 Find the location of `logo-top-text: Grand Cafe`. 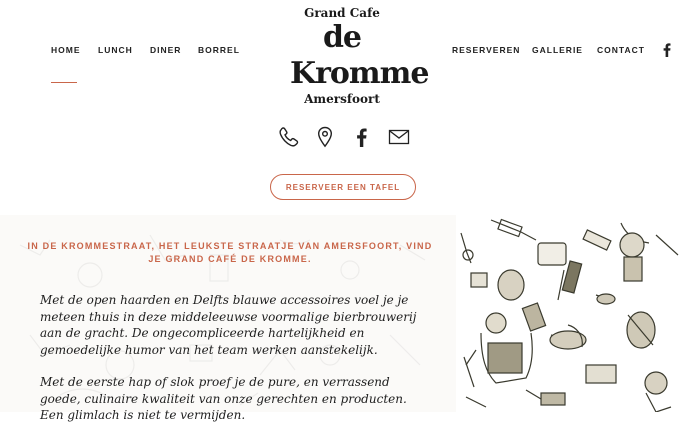

logo-top-text: Grand Cafe is located at coordinates (342, 13).